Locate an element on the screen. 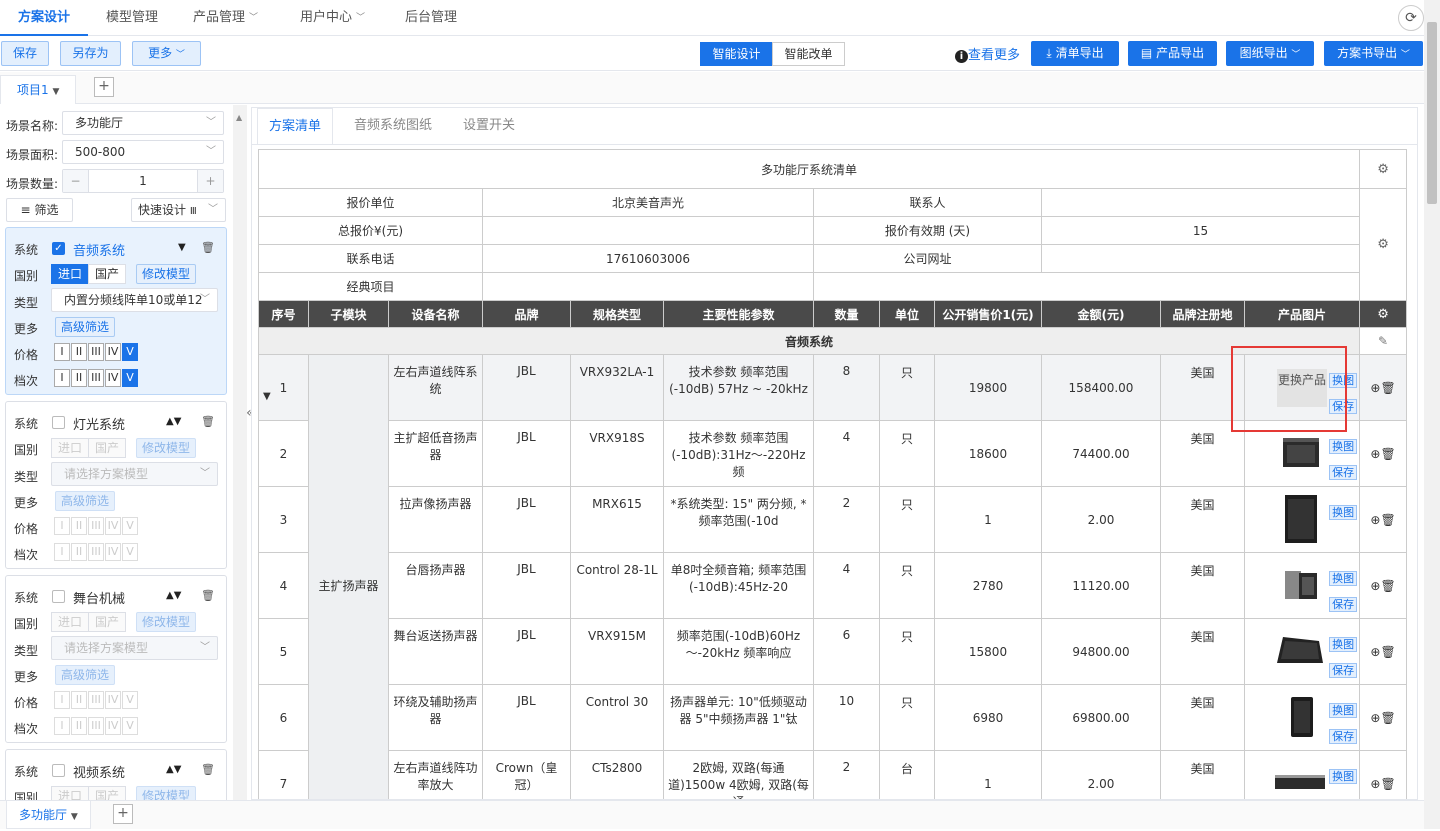  filter-button: ≡ 筛选 is located at coordinates (39, 210).